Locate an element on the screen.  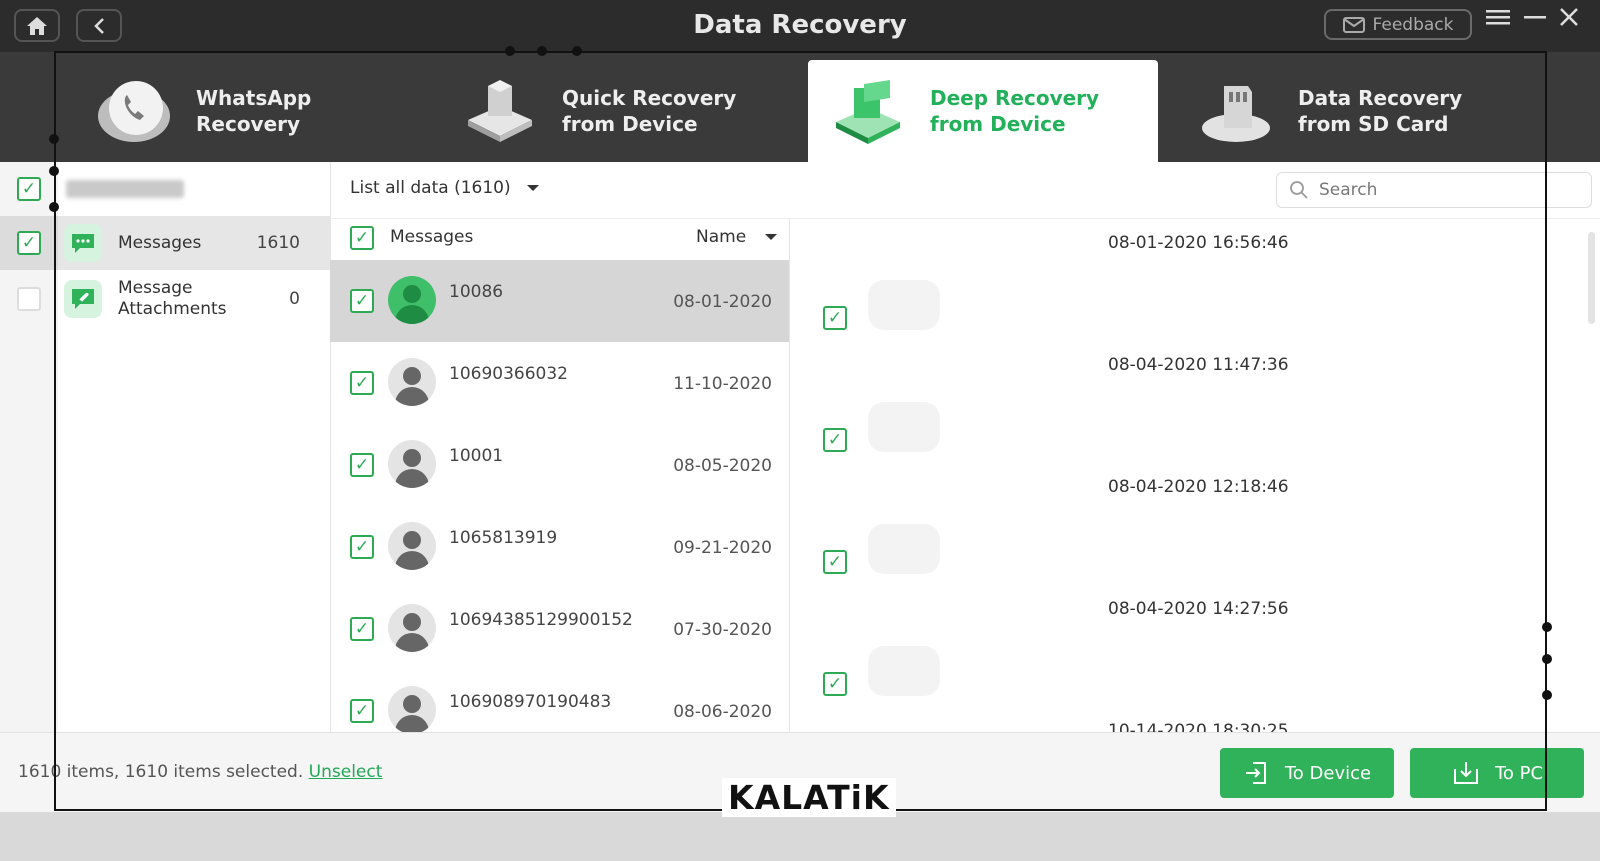
messages-checkbox: ✓ is located at coordinates (29, 243).